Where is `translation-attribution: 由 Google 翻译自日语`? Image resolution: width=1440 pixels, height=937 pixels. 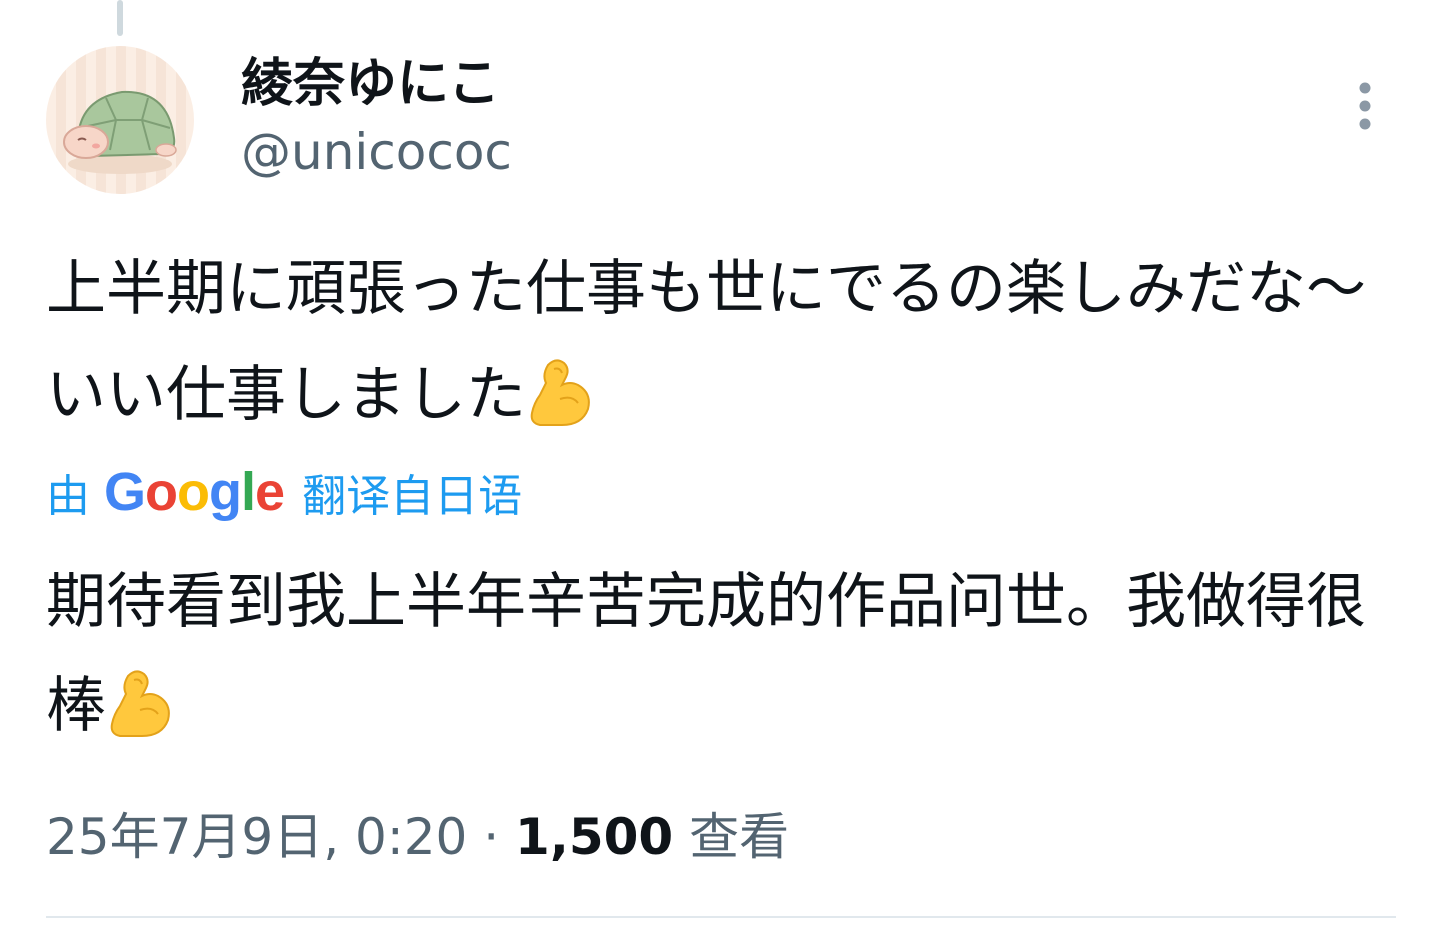
translation-attribution: 由 Google 翻译自日语 is located at coordinates (284, 492).